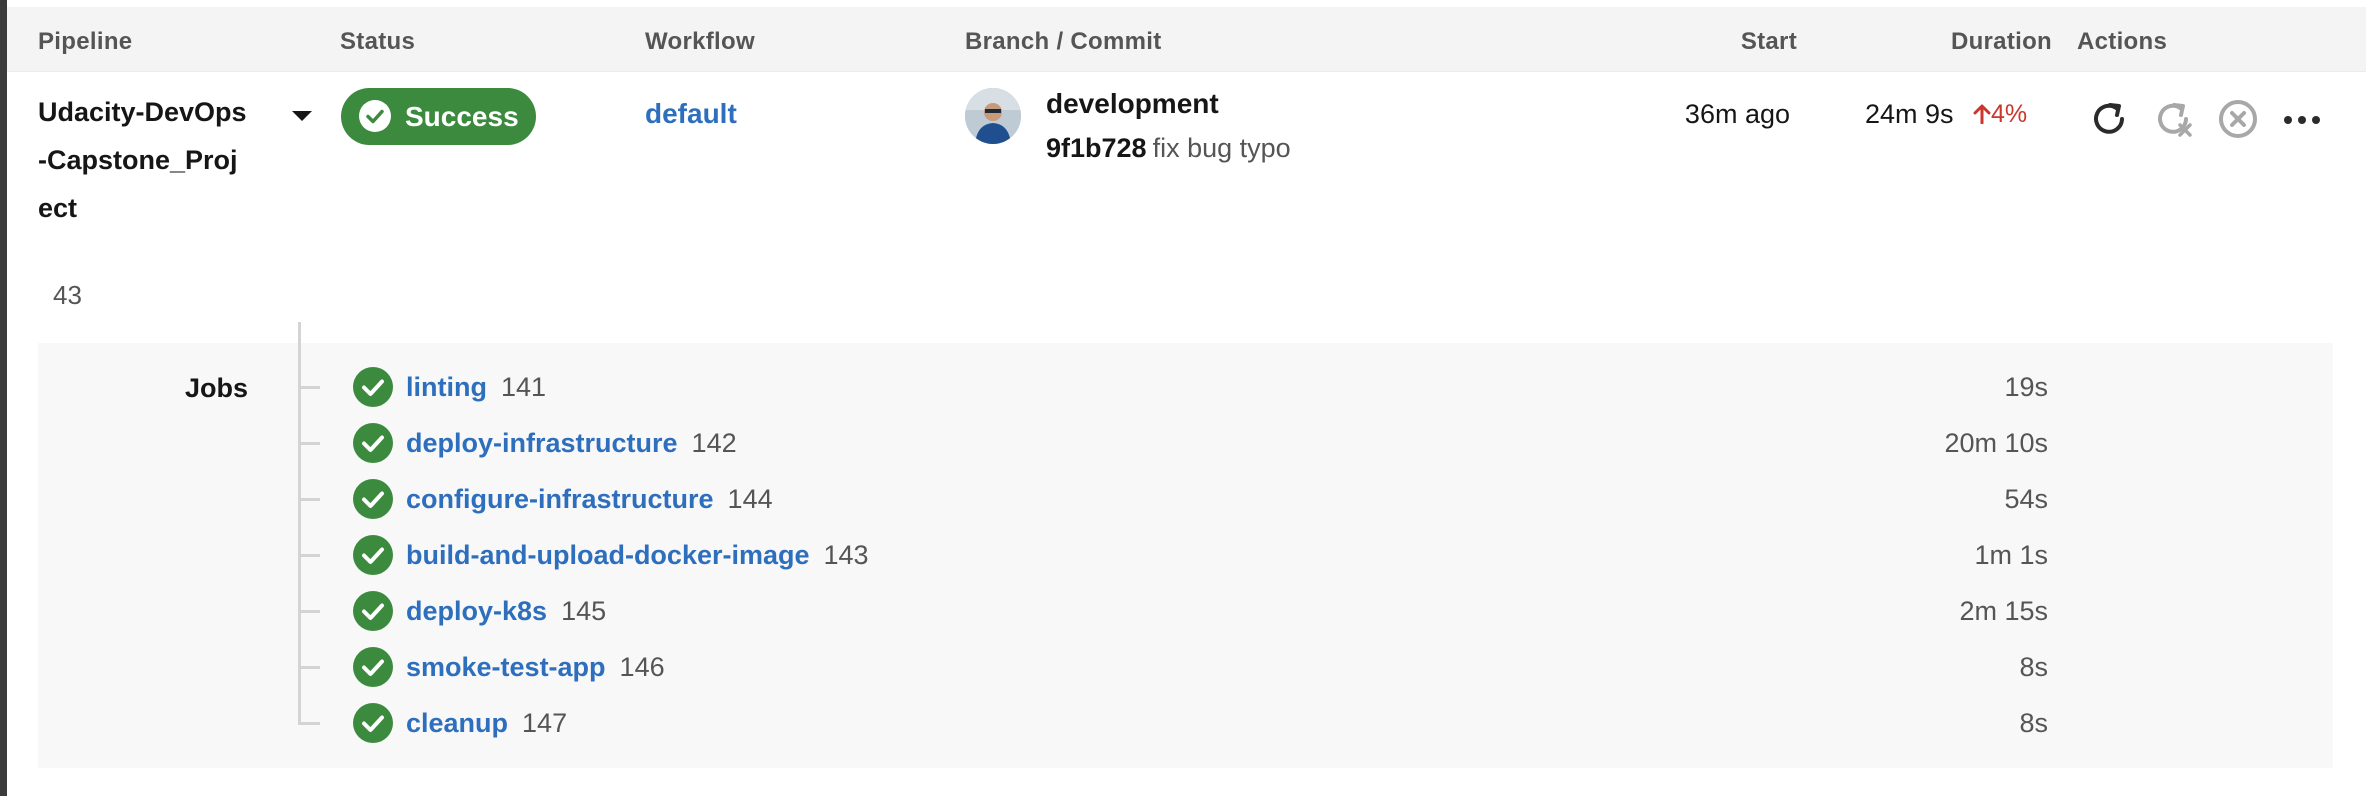 This screenshot has width=2366, height=796. What do you see at coordinates (2011, 555) in the screenshot?
I see `job-duration: 1m 1s` at bounding box center [2011, 555].